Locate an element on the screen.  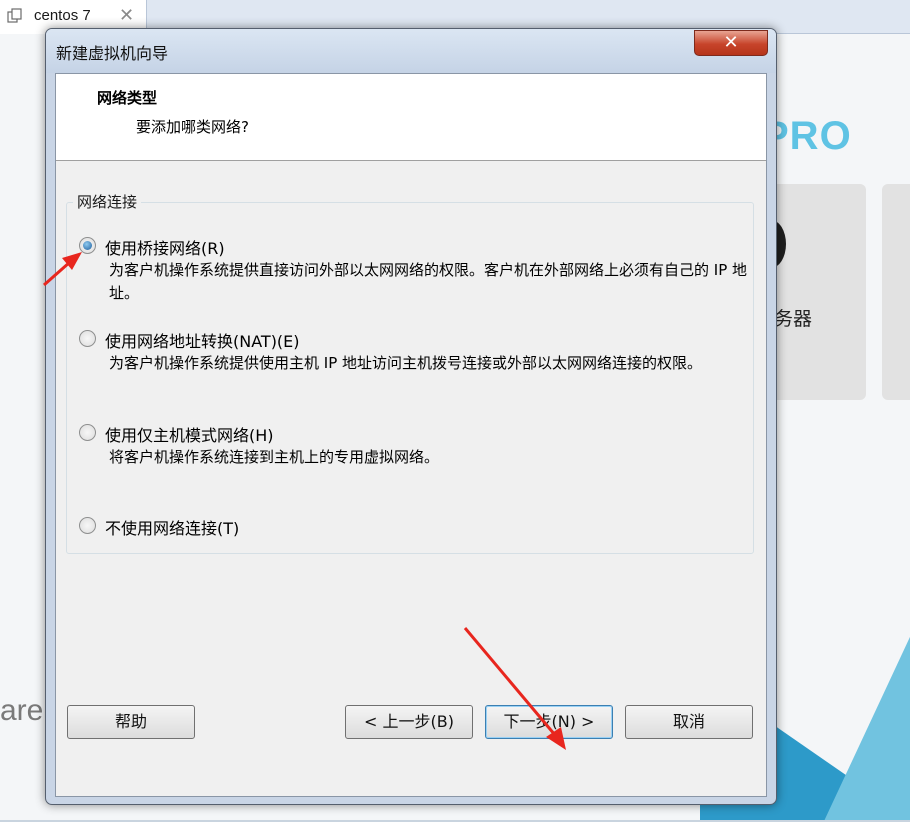
page-subtitle: 要添加哪类网络? is located at coordinates (192, 127).